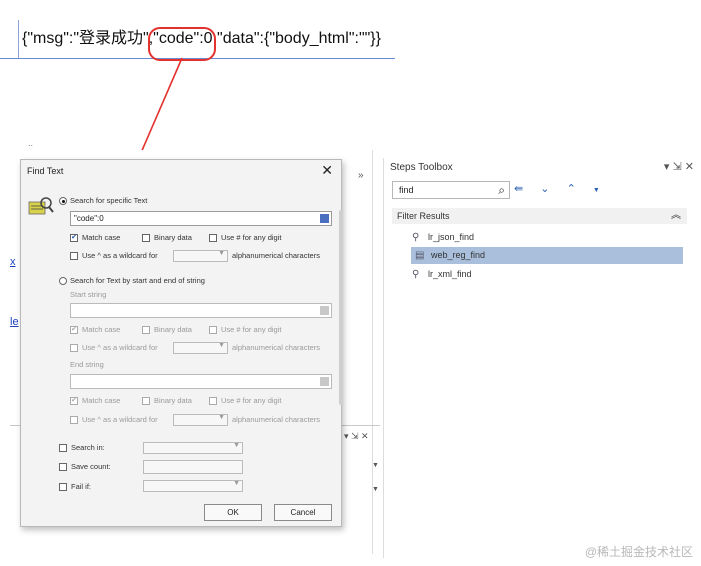  I want to click on editor-link-1: x, so click(13, 262).